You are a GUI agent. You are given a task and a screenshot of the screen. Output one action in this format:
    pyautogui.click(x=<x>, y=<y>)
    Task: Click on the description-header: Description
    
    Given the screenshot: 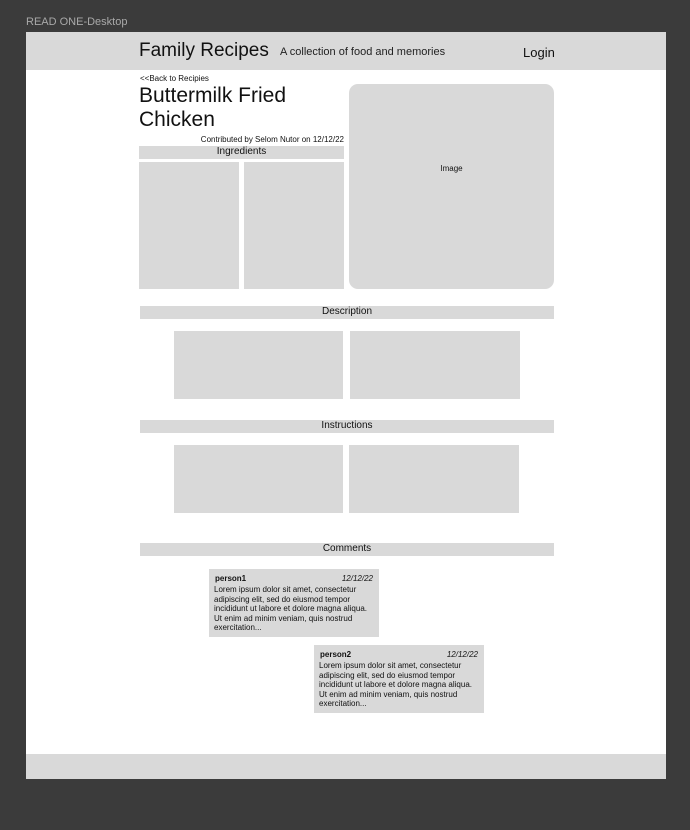 What is the action you would take?
    pyautogui.click(x=347, y=312)
    